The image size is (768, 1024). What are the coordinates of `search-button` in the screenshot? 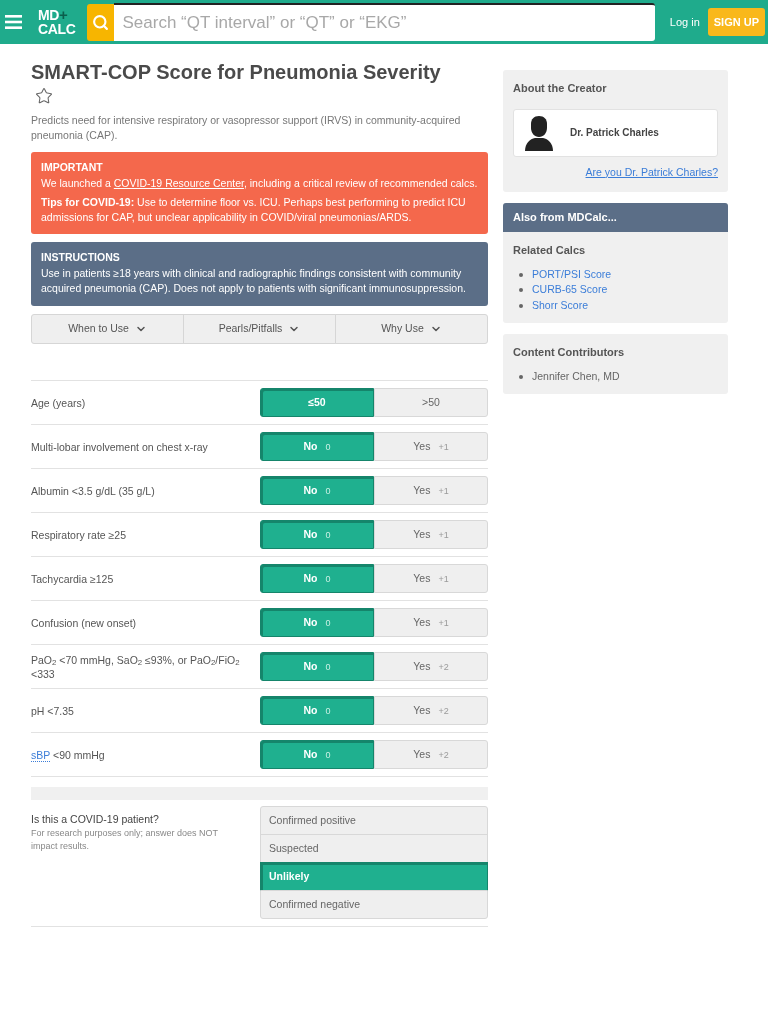 It's located at (101, 22).